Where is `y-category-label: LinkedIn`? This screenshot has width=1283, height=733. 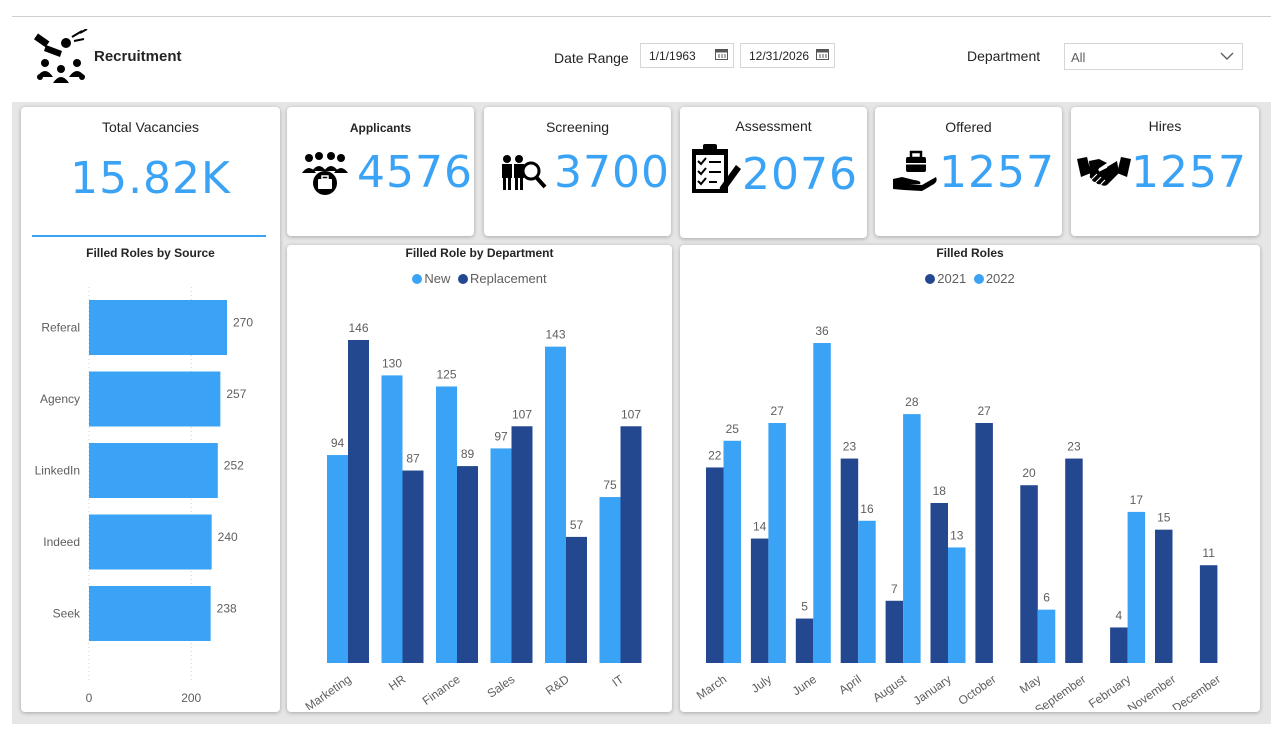 y-category-label: LinkedIn is located at coordinates (57, 471).